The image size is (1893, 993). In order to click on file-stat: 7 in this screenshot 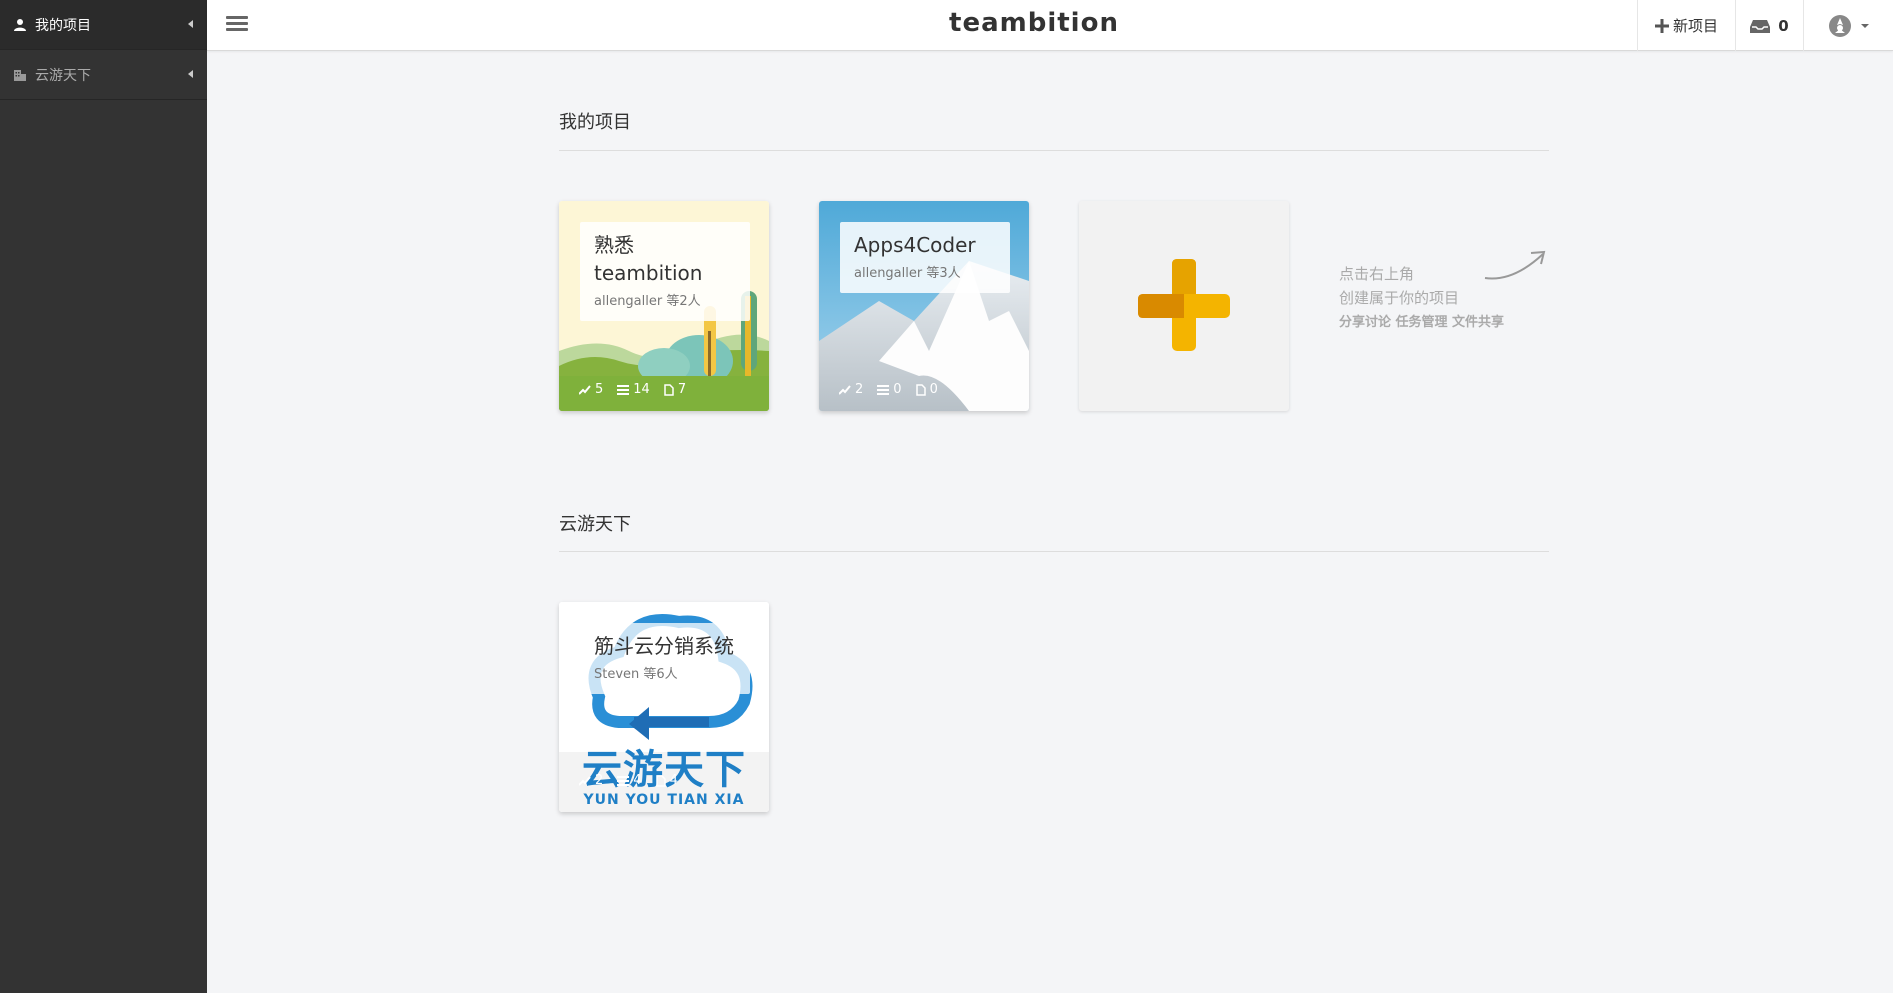, I will do `click(675, 389)`.